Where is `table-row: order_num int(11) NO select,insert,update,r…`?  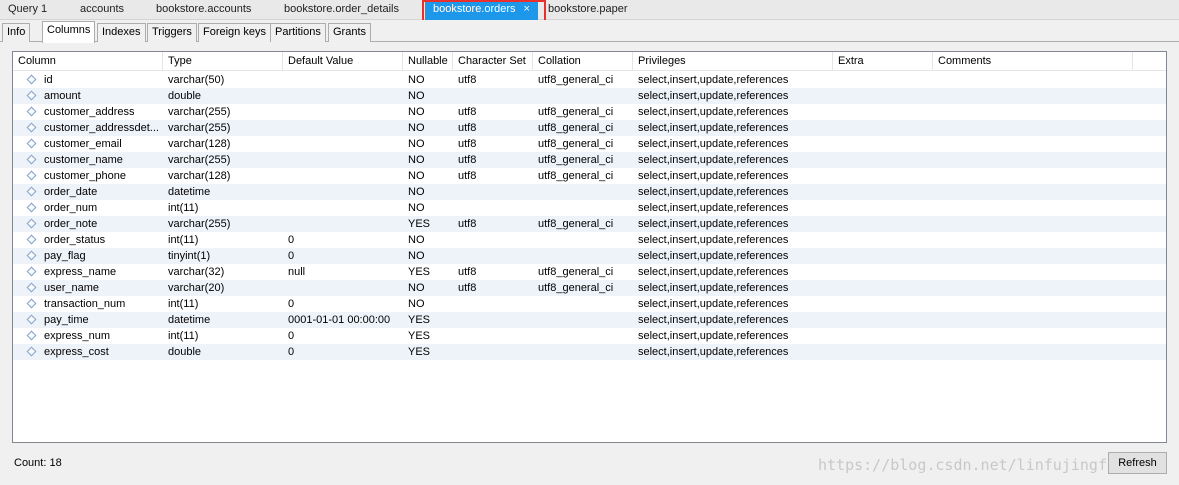
table-row: order_num int(11) NO select,insert,update,r… is located at coordinates (589, 208).